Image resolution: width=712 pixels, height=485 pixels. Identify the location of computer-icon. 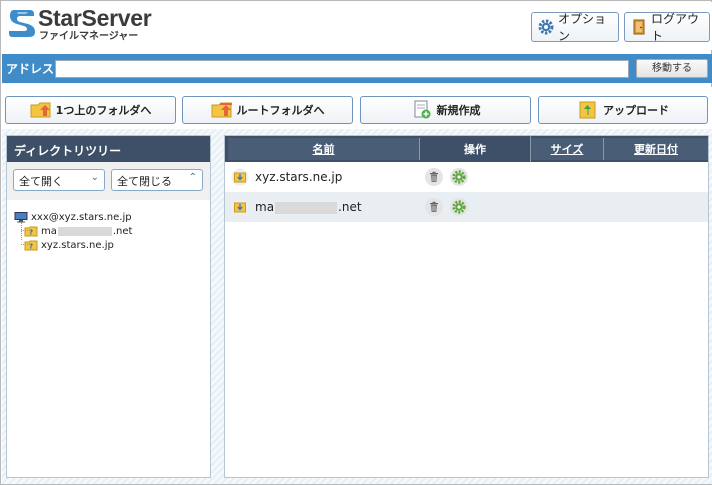
(21, 217).